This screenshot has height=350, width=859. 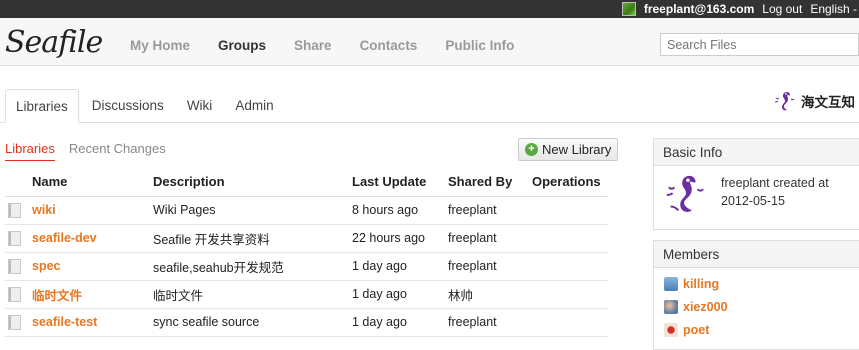 What do you see at coordinates (756, 254) in the screenshot?
I see `members-title: Members` at bounding box center [756, 254].